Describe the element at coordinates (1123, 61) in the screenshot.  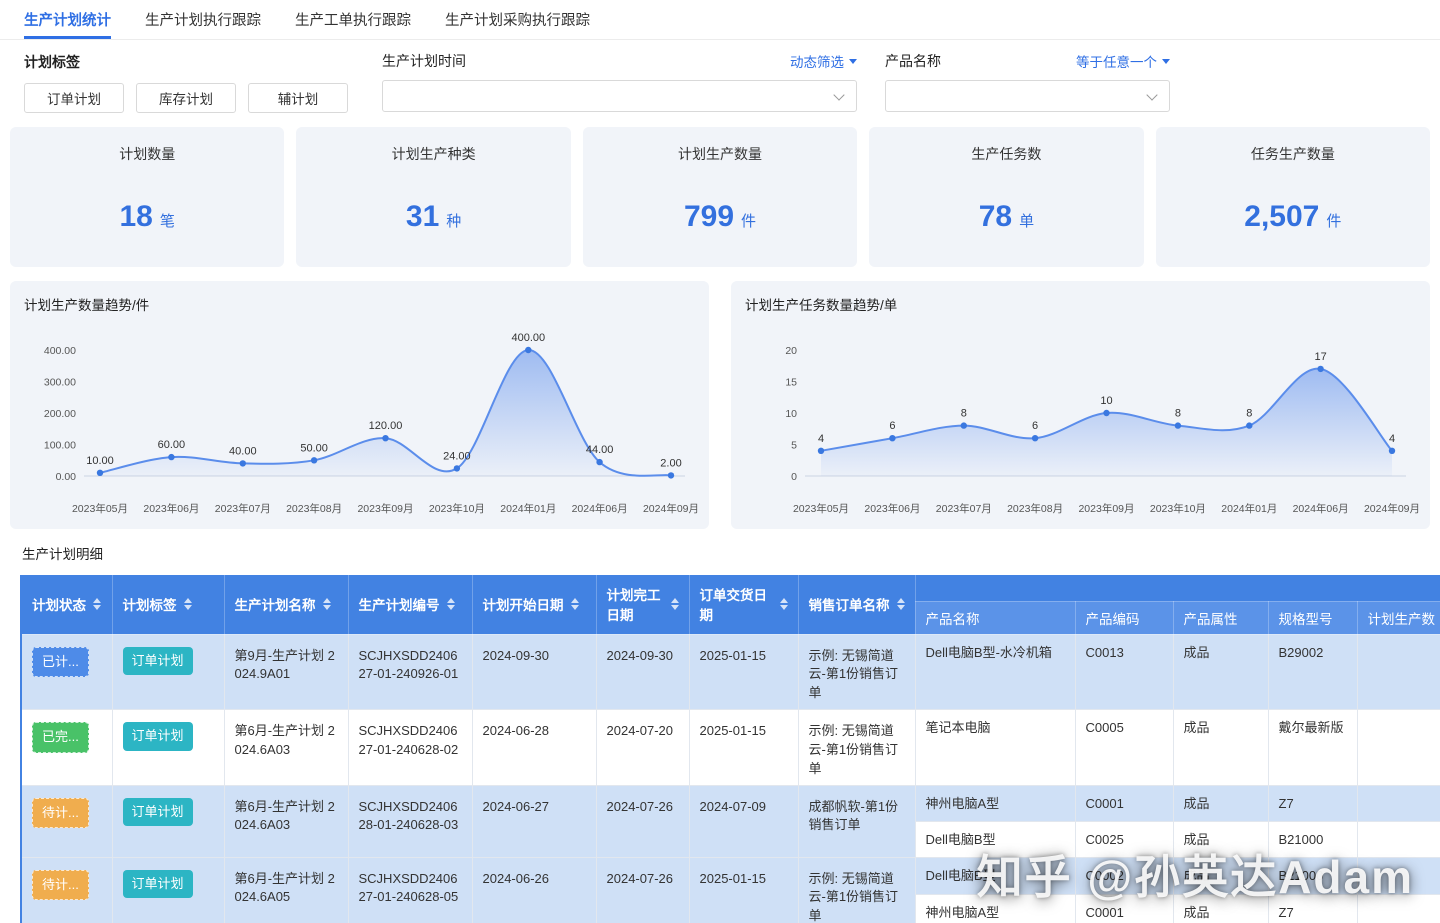
I see `product-filter-mode-dropdown: 等于任意一个` at that location.